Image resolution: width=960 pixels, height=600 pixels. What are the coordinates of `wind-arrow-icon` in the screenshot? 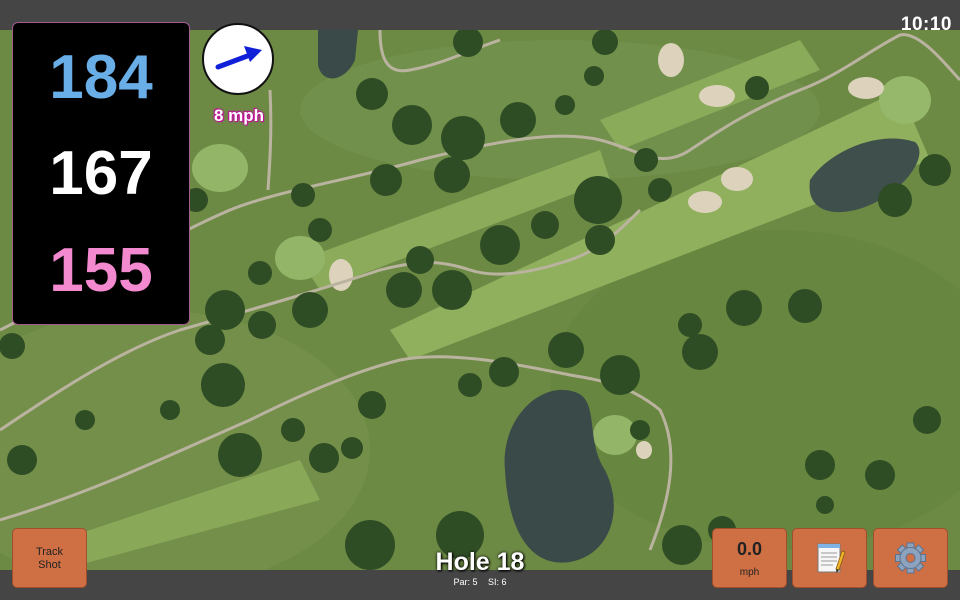 It's located at (238, 58).